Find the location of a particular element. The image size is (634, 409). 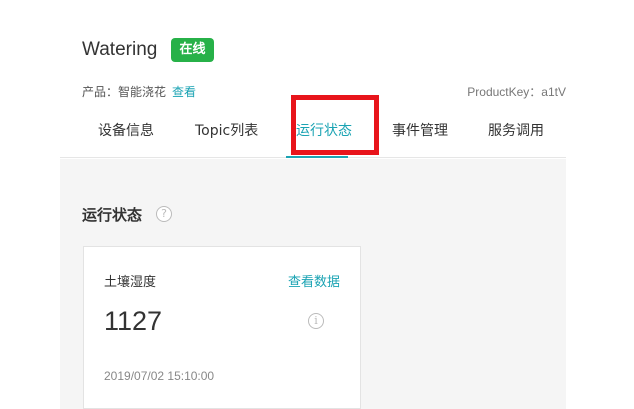

property-timestamp: 2019/07/02 15:10:00 is located at coordinates (159, 376).